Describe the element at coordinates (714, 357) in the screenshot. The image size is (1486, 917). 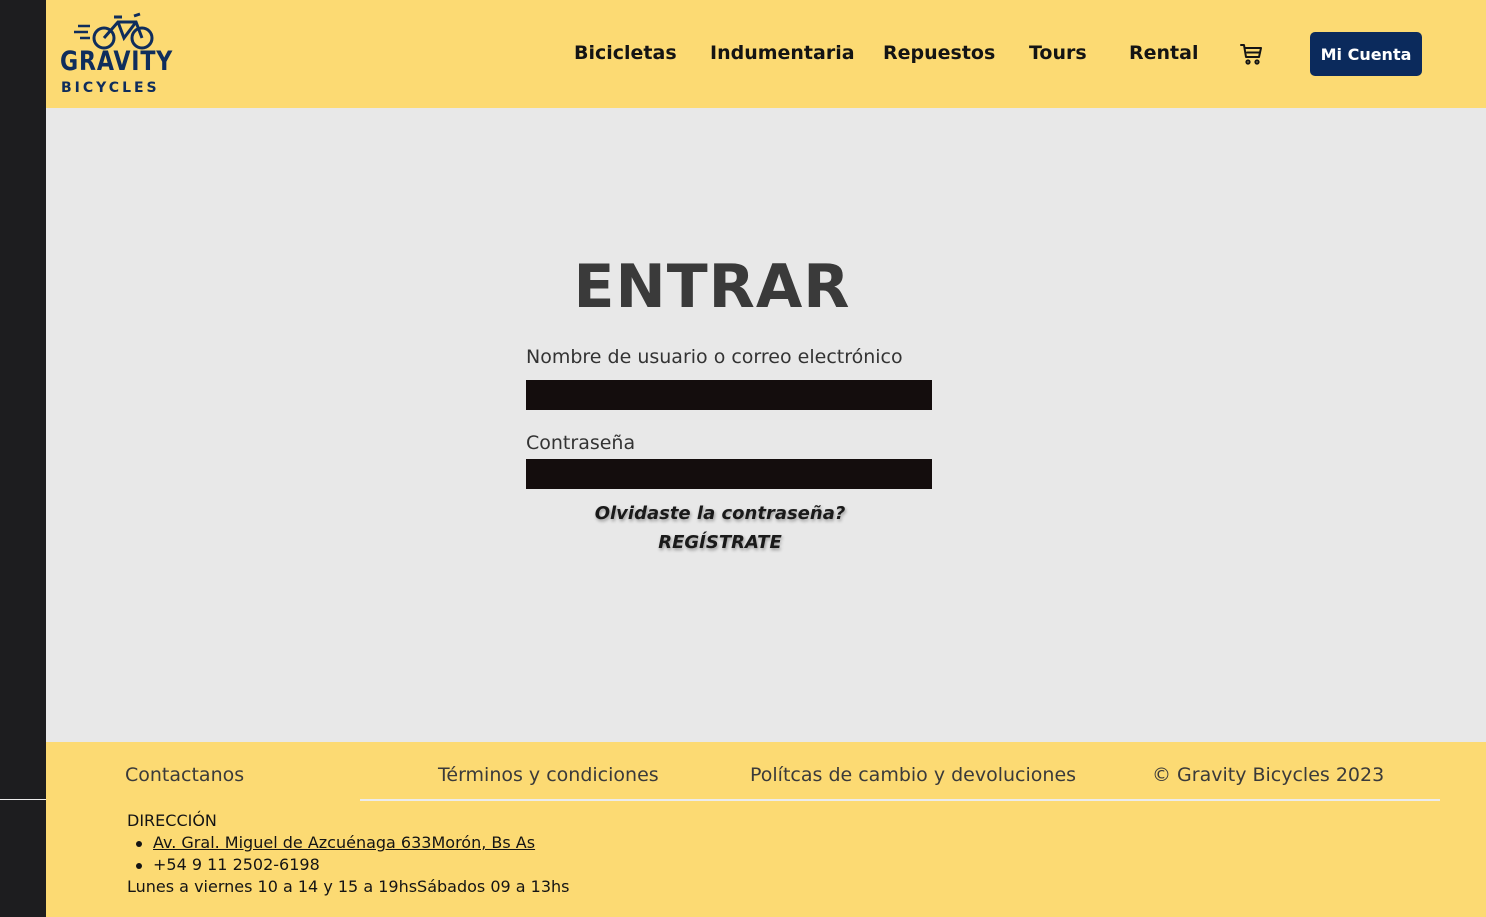
I see `username-label: Nombre de usuario o correo electrónico` at that location.